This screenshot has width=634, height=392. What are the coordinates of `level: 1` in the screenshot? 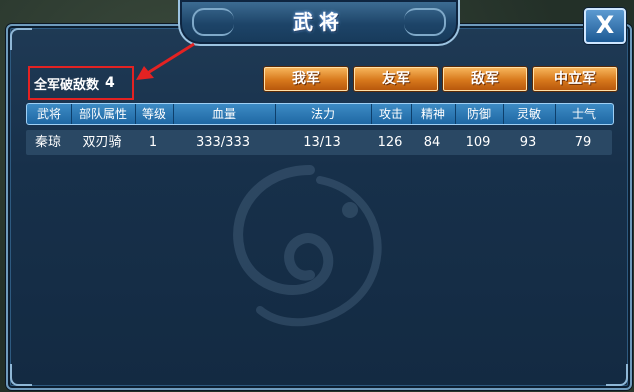 It's located at (153, 142).